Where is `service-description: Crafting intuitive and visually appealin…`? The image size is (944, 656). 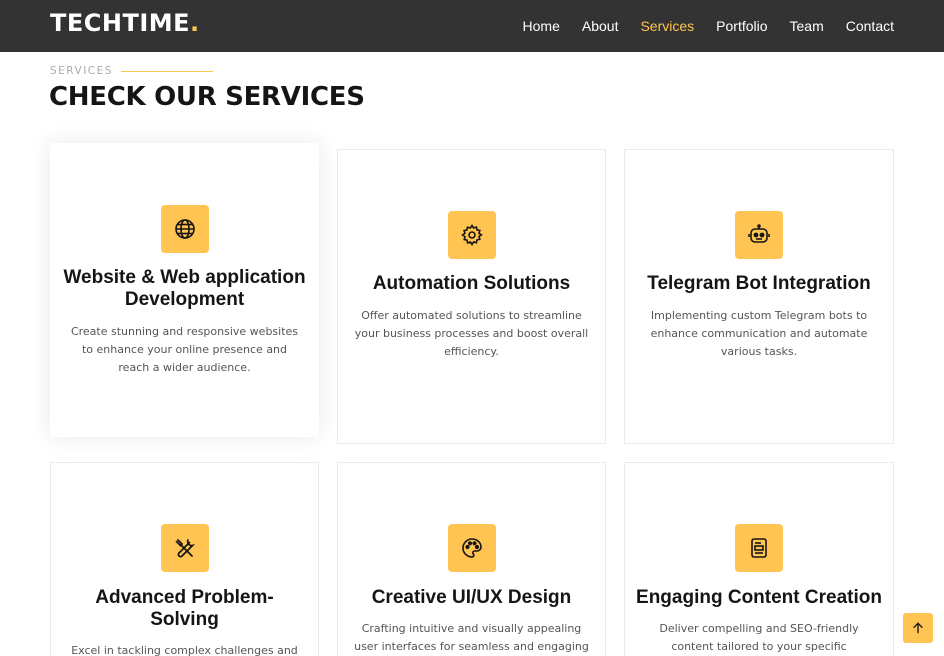
service-description: Crafting intuitive and visually appealin… is located at coordinates (471, 637).